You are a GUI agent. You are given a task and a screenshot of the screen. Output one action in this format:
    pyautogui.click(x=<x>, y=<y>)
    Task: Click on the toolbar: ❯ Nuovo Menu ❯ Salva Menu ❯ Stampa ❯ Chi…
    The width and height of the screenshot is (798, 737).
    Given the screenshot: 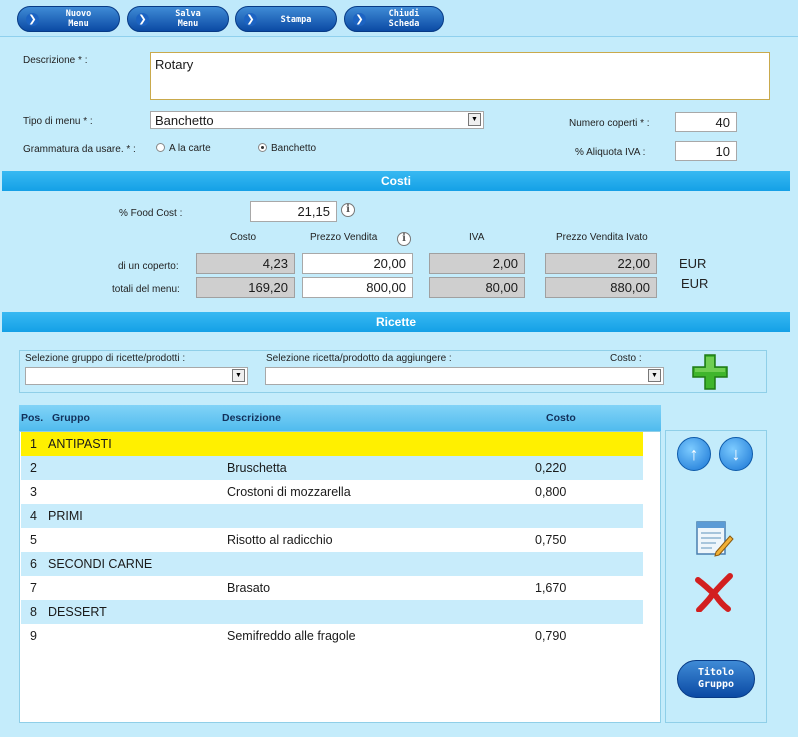 What is the action you would take?
    pyautogui.click(x=399, y=18)
    